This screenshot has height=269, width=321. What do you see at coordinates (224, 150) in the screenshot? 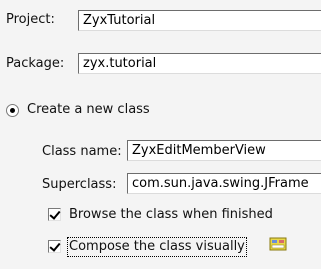
I see `class-name-field: ZyxEditMemberView` at bounding box center [224, 150].